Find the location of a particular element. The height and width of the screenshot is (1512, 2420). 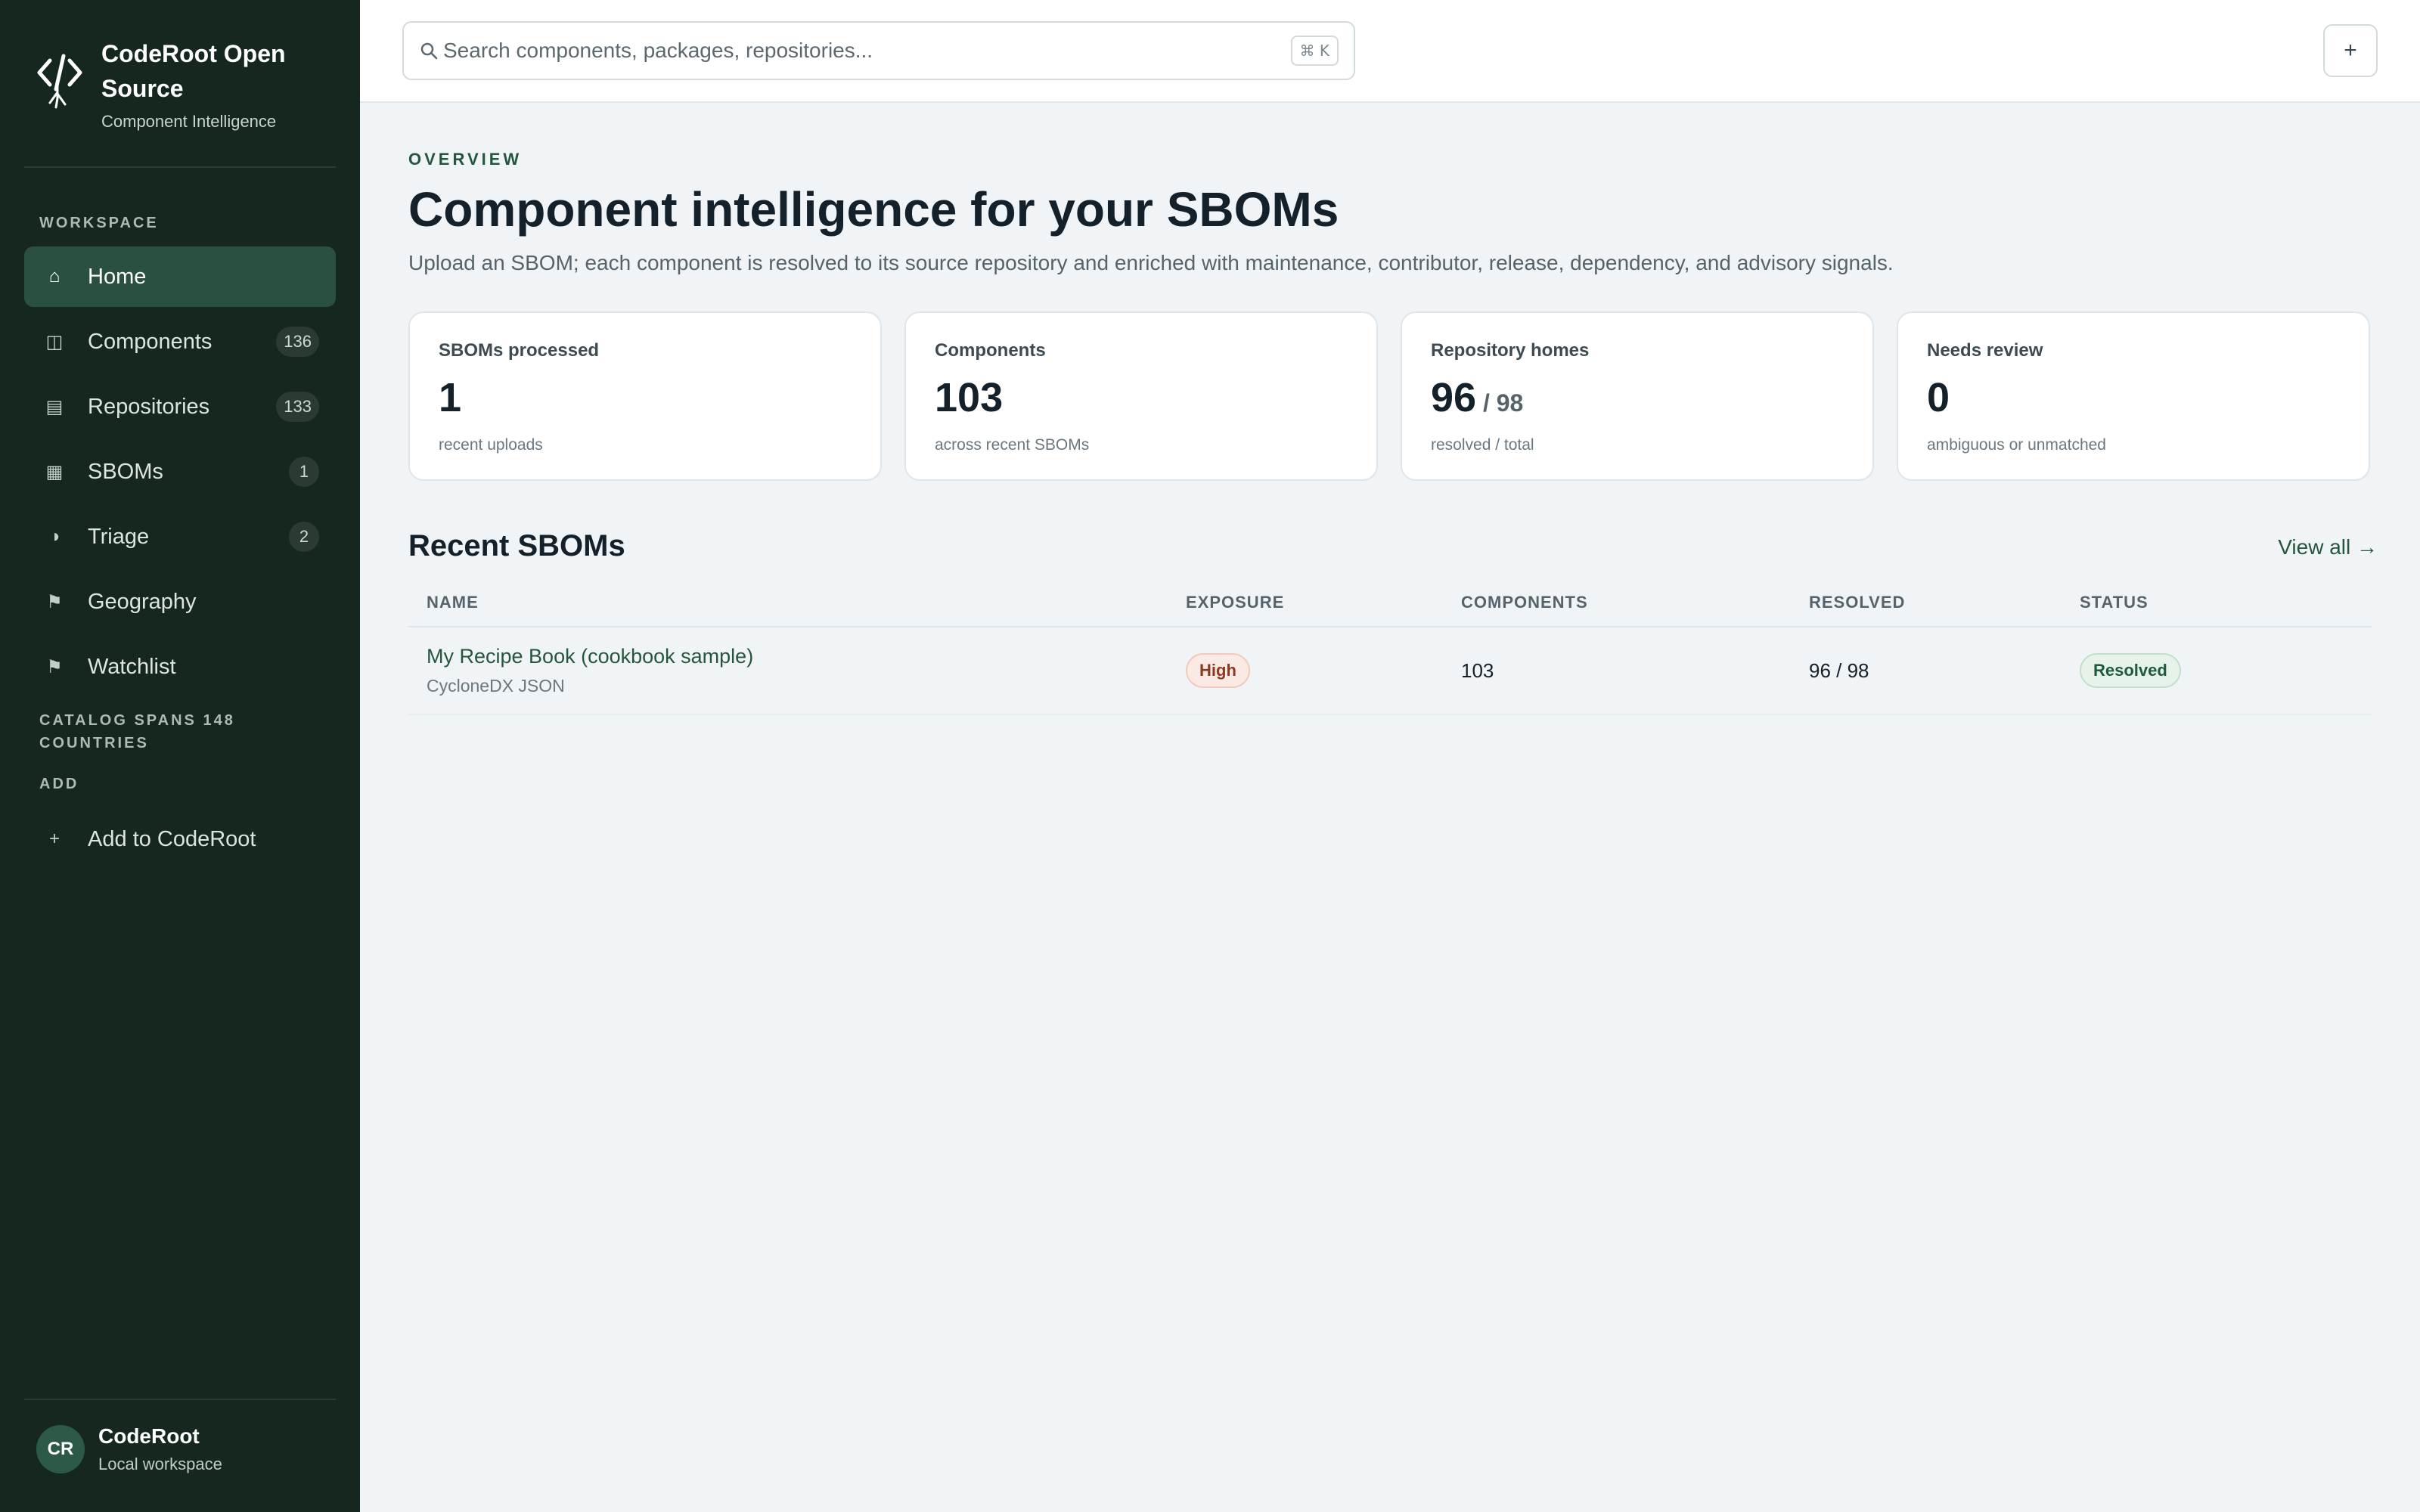

stat-sub: recent uploads is located at coordinates (491, 445).